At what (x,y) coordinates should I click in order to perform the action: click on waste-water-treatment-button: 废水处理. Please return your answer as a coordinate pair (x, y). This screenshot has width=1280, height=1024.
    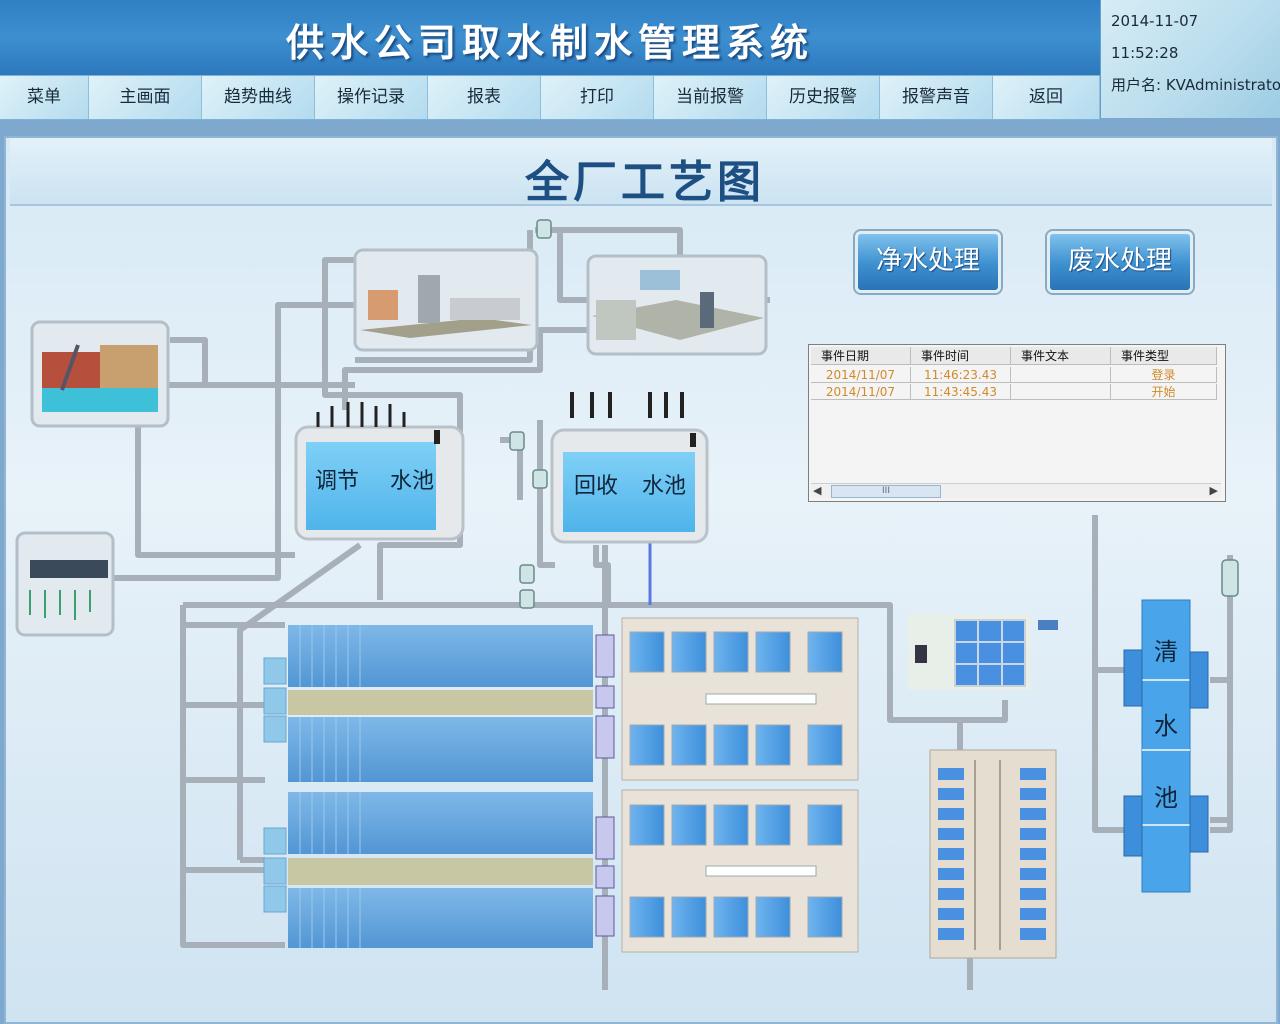
    Looking at the image, I should click on (1120, 262).